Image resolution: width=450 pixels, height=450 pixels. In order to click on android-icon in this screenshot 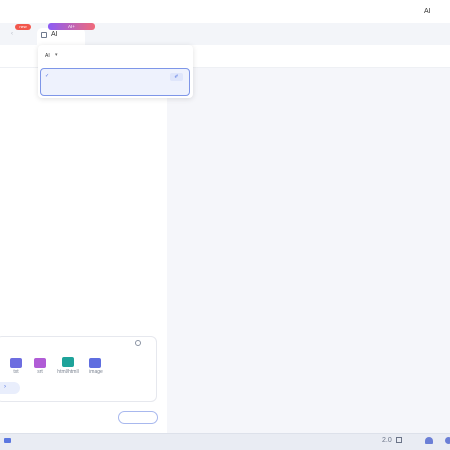, I will do `click(429, 440)`.